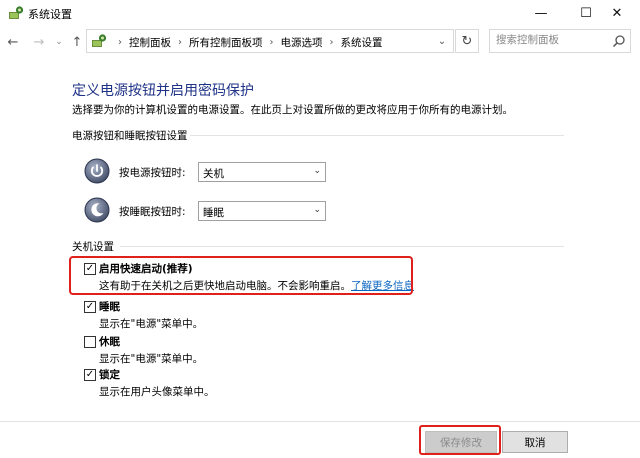 The width and height of the screenshot is (640, 458). What do you see at coordinates (551, 40) in the screenshot?
I see `search-input` at bounding box center [551, 40].